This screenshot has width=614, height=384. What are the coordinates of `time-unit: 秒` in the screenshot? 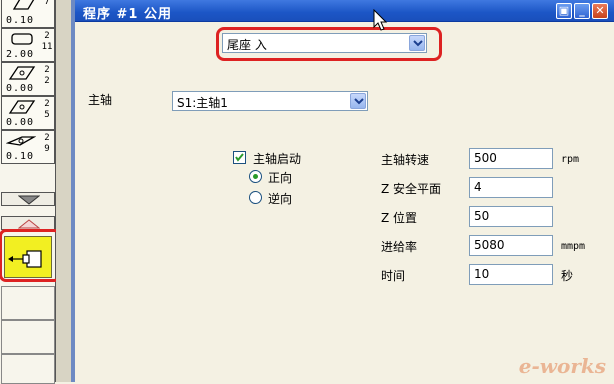 It's located at (567, 276).